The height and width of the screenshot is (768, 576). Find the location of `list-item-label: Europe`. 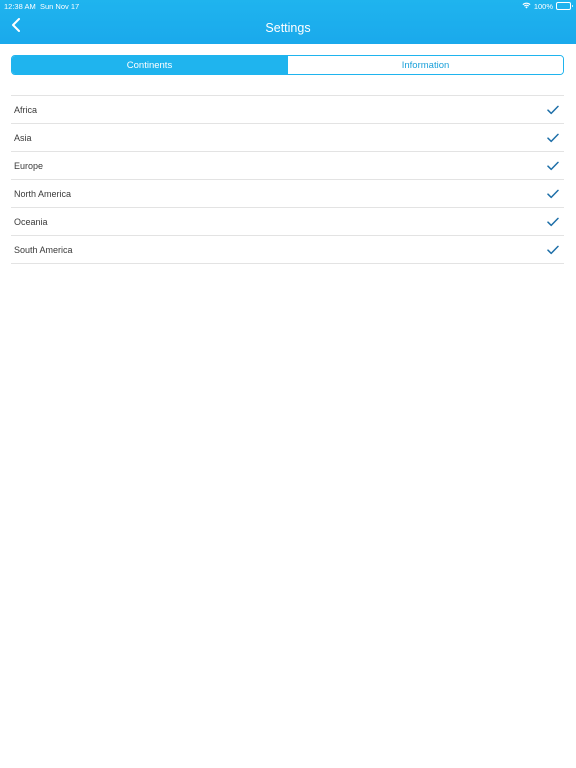

list-item-label: Europe is located at coordinates (29, 165).